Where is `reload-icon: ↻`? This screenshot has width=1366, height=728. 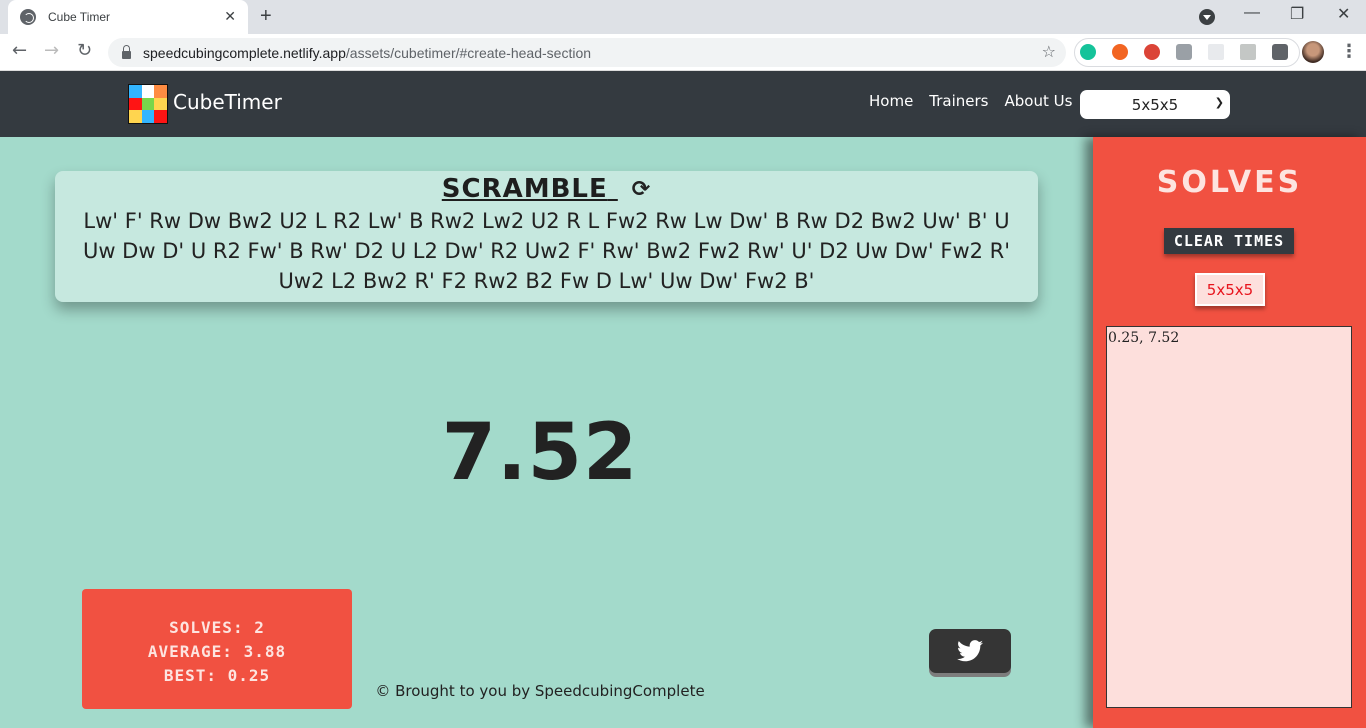 reload-icon: ↻ is located at coordinates (84, 50).